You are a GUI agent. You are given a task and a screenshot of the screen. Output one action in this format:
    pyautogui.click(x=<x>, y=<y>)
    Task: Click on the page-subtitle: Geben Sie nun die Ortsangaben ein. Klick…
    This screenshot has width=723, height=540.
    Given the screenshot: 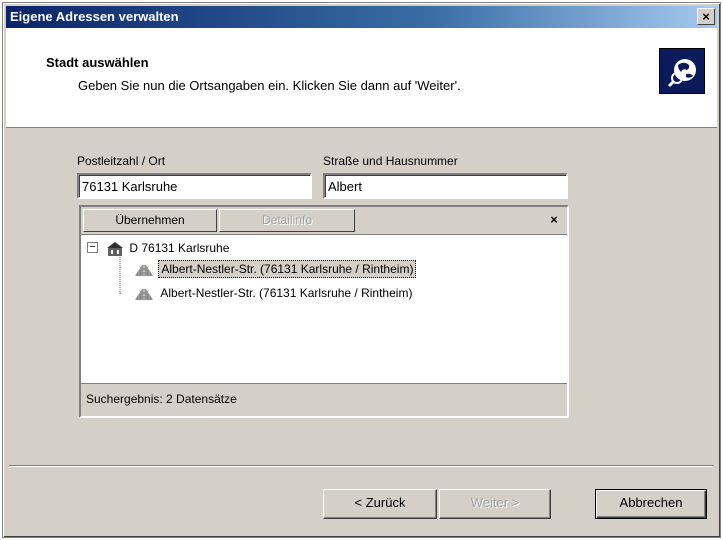 What is the action you would take?
    pyautogui.click(x=269, y=85)
    